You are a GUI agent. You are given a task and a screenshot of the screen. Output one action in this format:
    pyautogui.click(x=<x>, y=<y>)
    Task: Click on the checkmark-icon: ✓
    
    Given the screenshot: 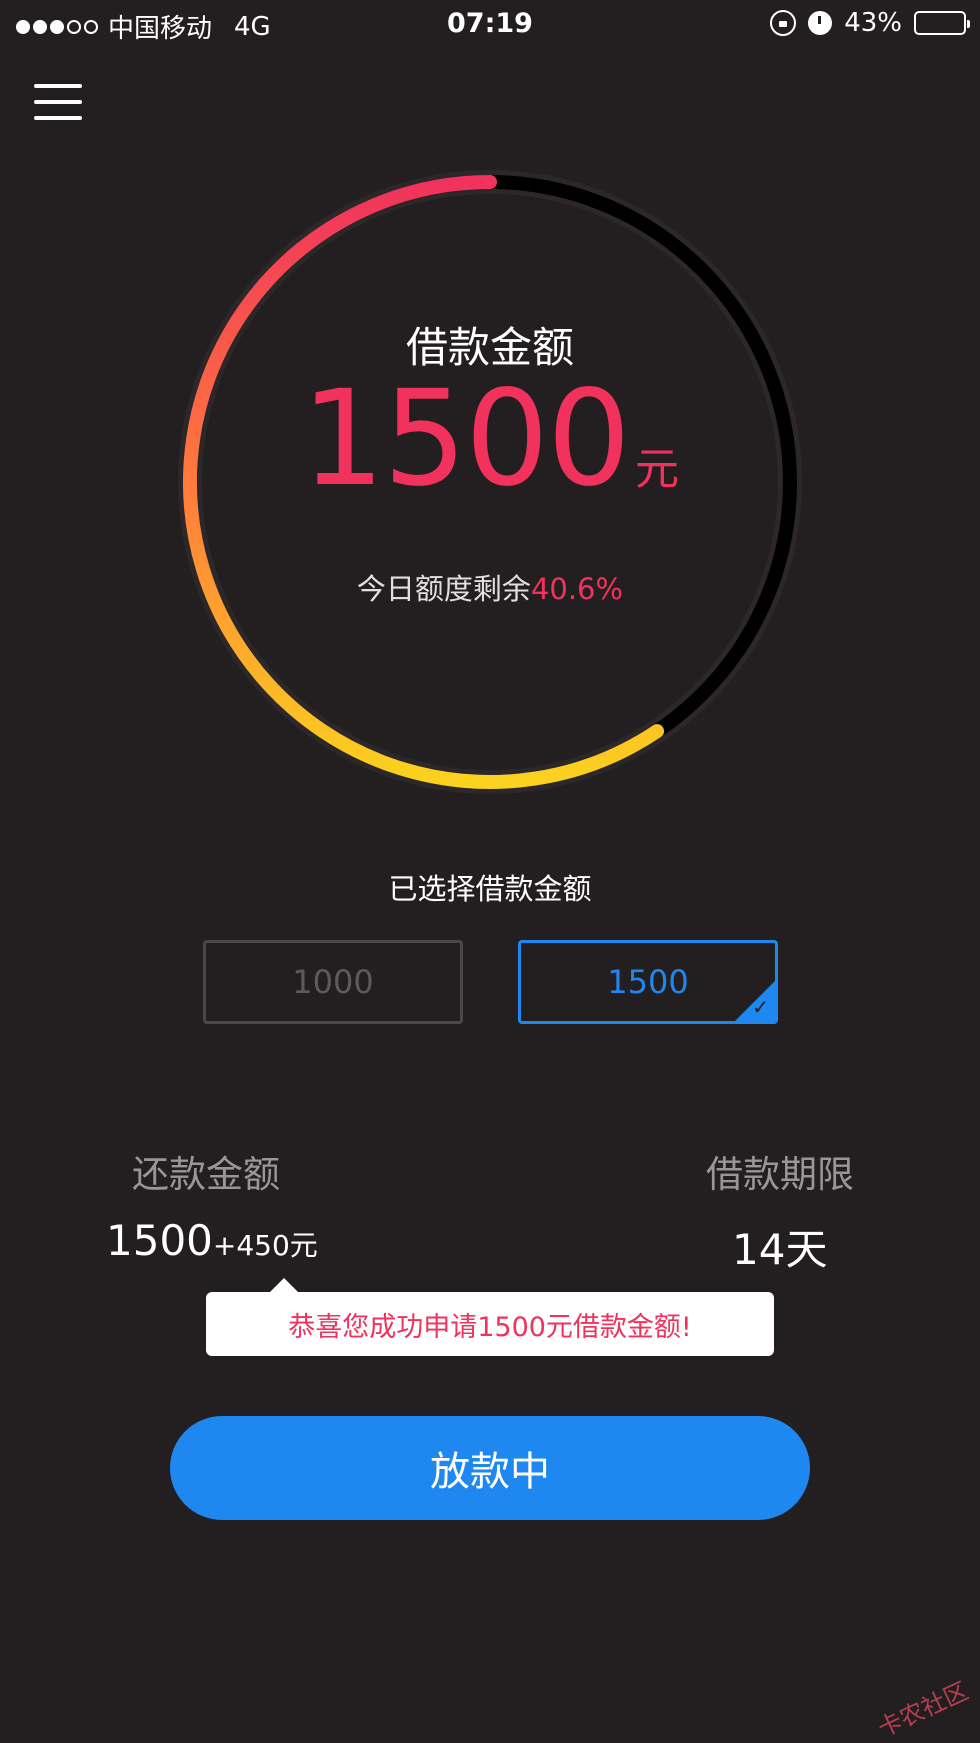 What is the action you would take?
    pyautogui.click(x=760, y=1007)
    